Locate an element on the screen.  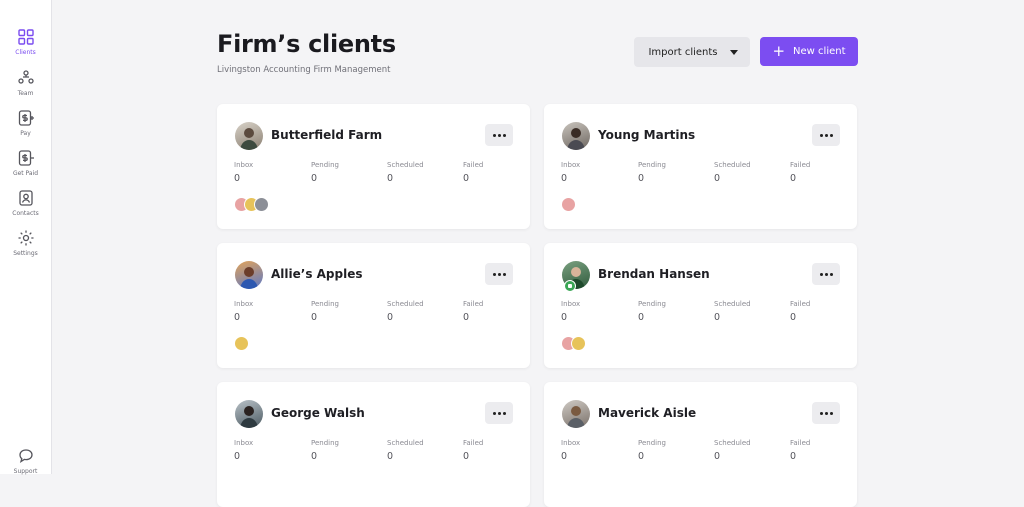
page-subtitle: Livingston Accounting Firm Management is located at coordinates (304, 70).